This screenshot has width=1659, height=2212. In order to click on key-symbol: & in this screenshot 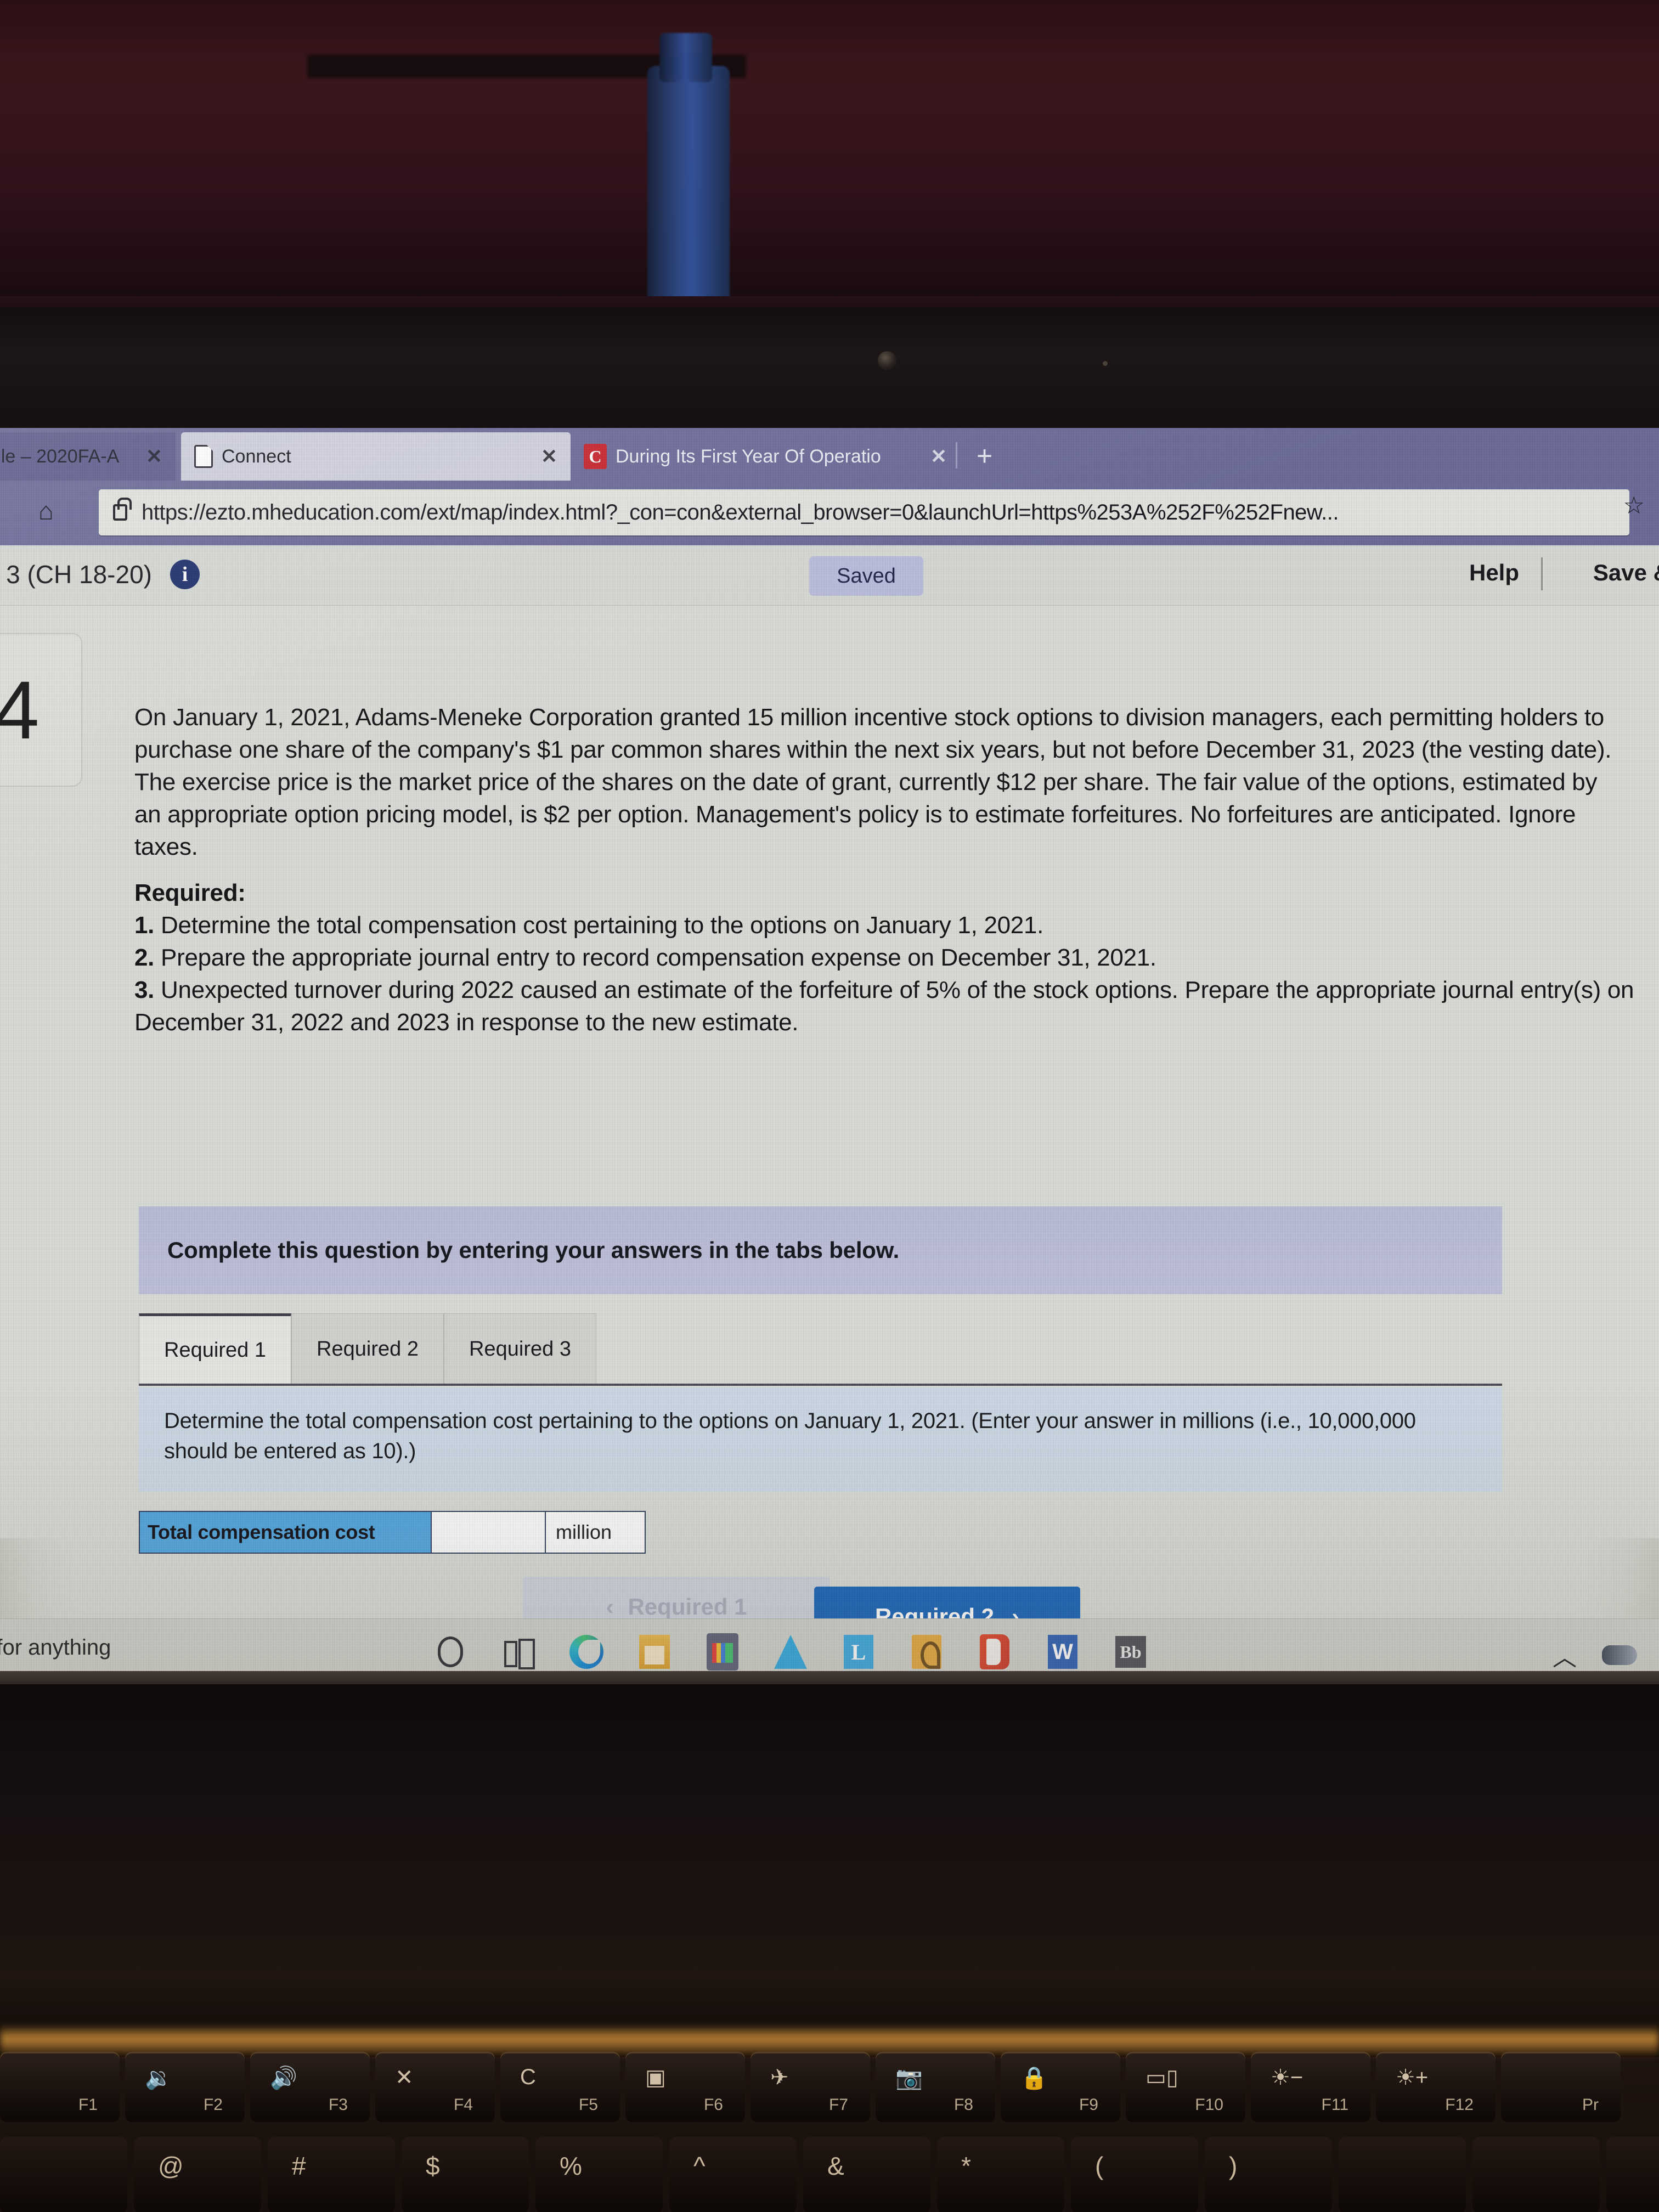, I will do `click(835, 2166)`.